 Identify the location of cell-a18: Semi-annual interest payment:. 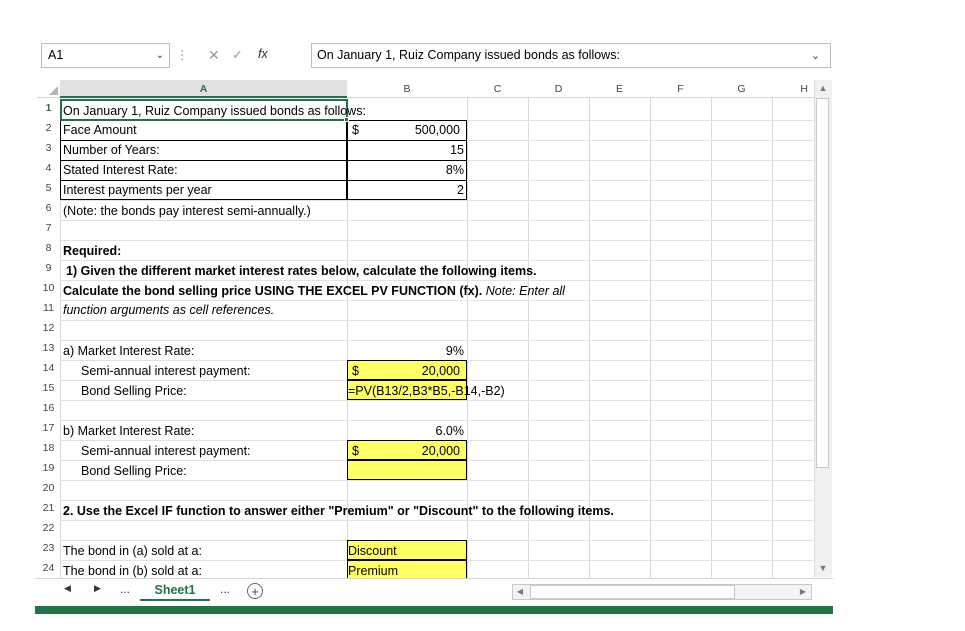
(166, 451).